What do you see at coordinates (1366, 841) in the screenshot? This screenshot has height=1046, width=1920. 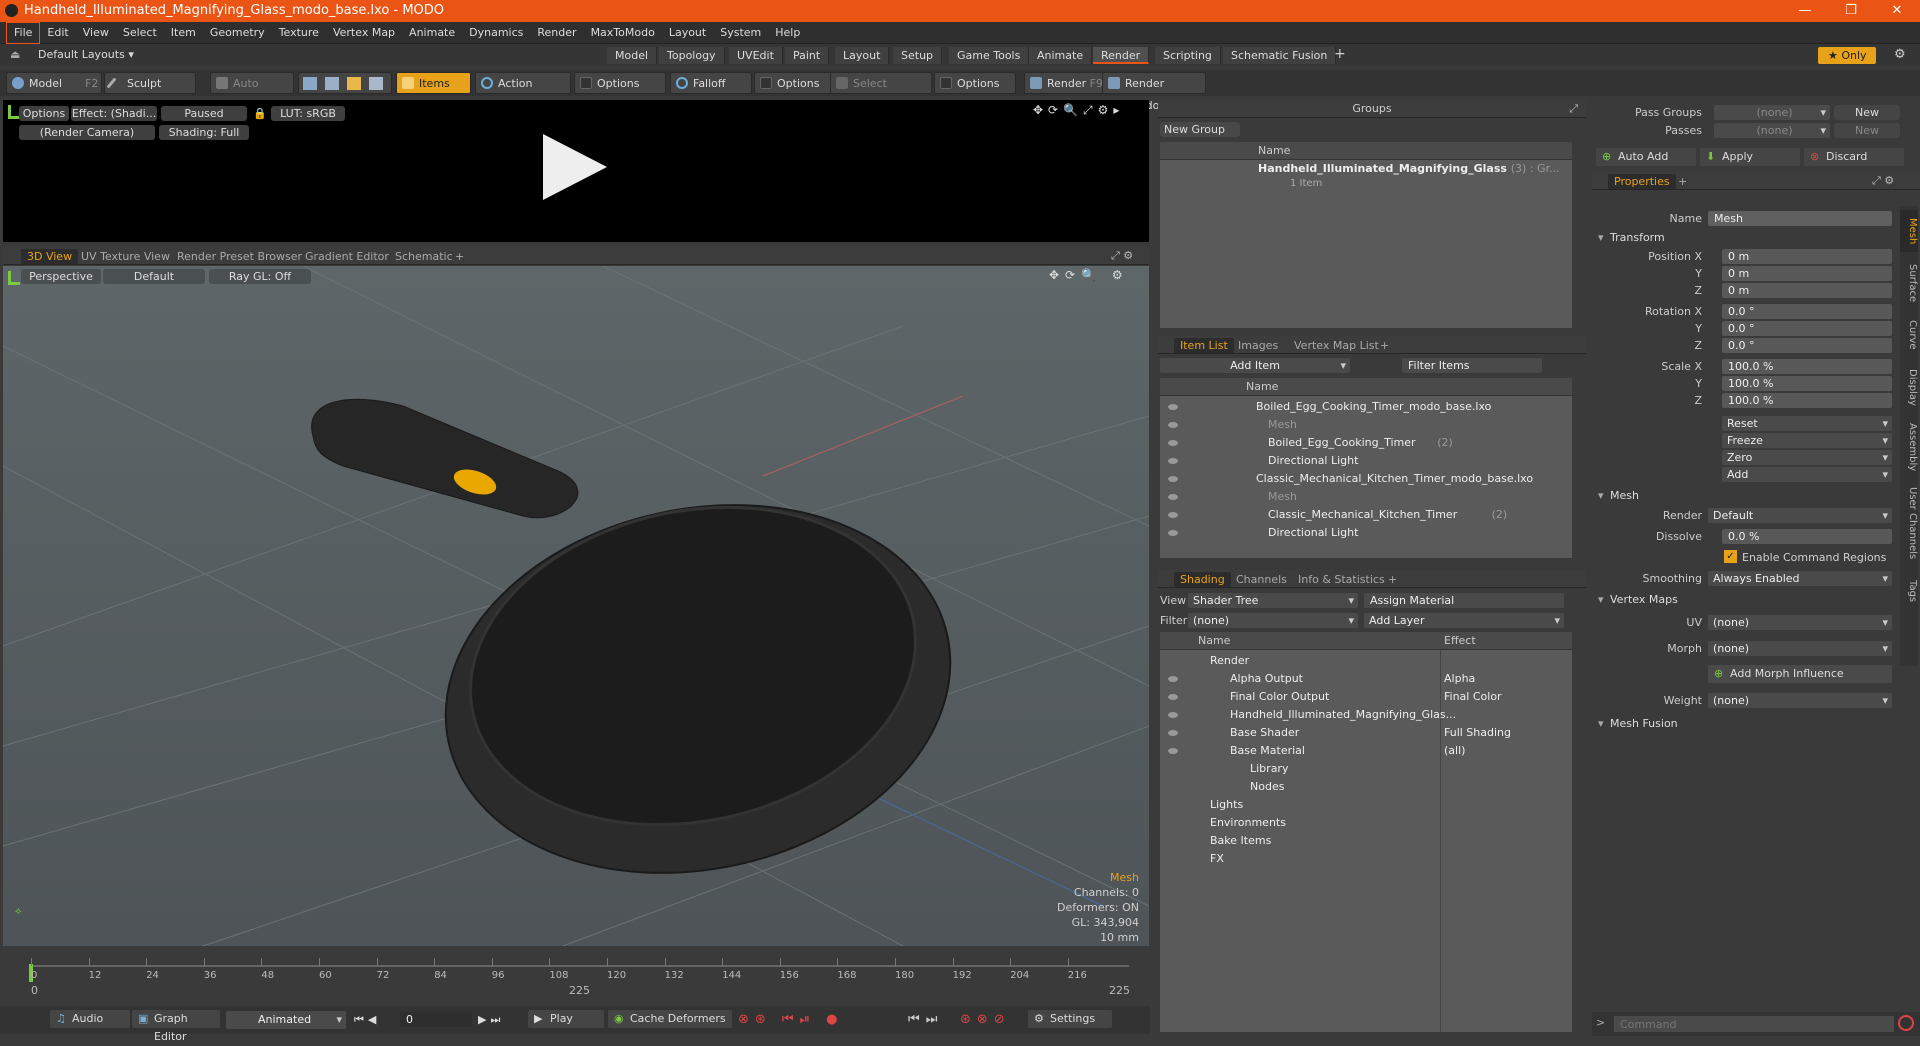 I see `shader-tree-row: Bake Items` at bounding box center [1366, 841].